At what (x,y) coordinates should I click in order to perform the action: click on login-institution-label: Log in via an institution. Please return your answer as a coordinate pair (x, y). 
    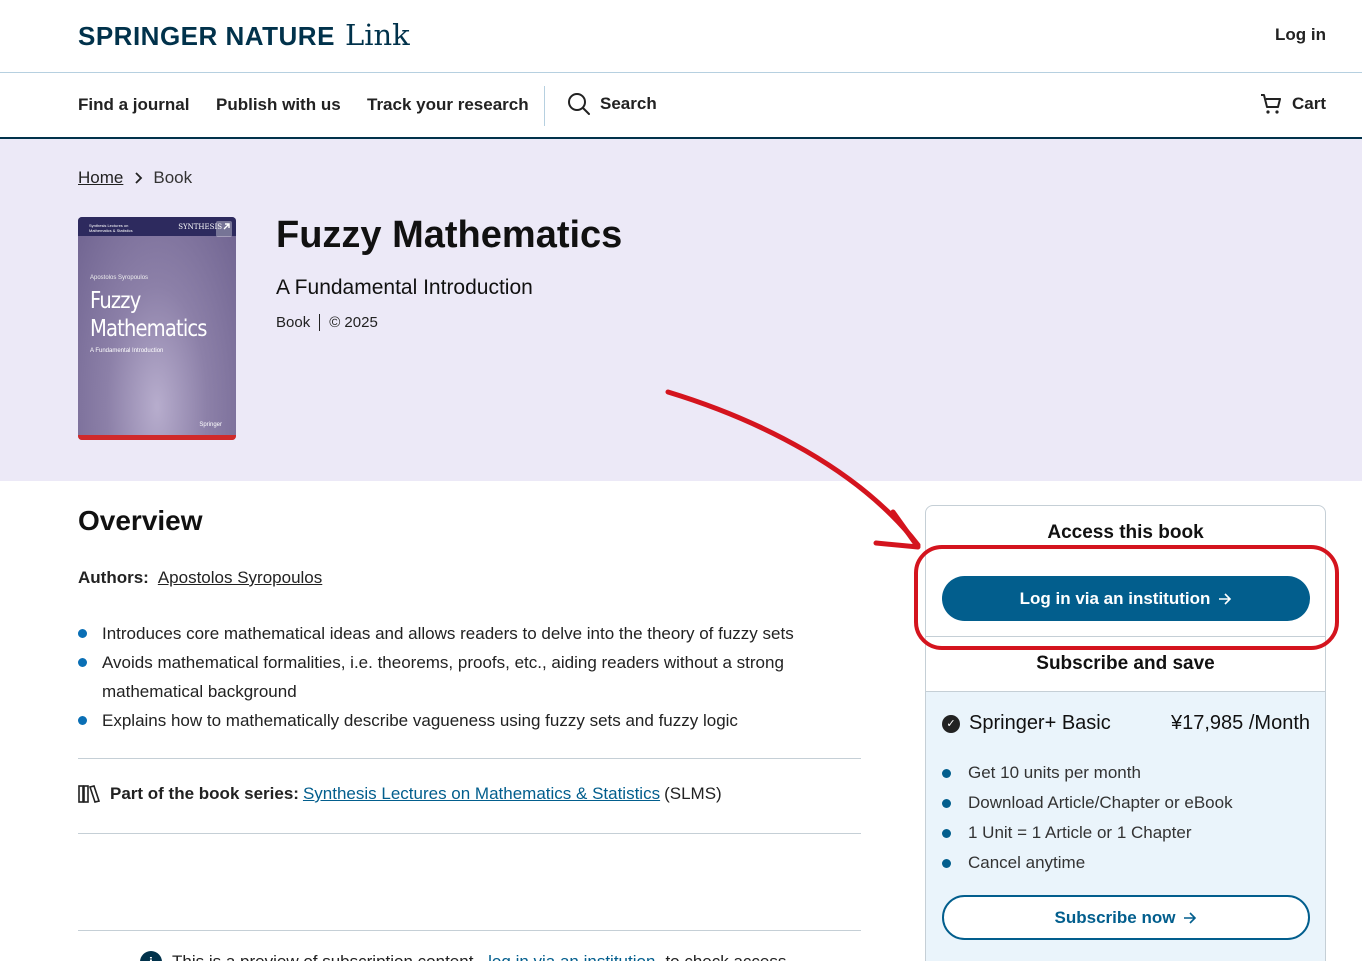
    Looking at the image, I should click on (1115, 598).